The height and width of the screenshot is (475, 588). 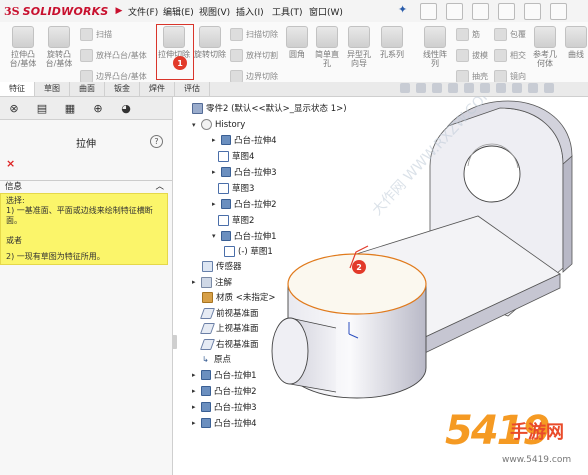 What do you see at coordinates (558, 11) in the screenshot?
I see `redo-icon` at bounding box center [558, 11].